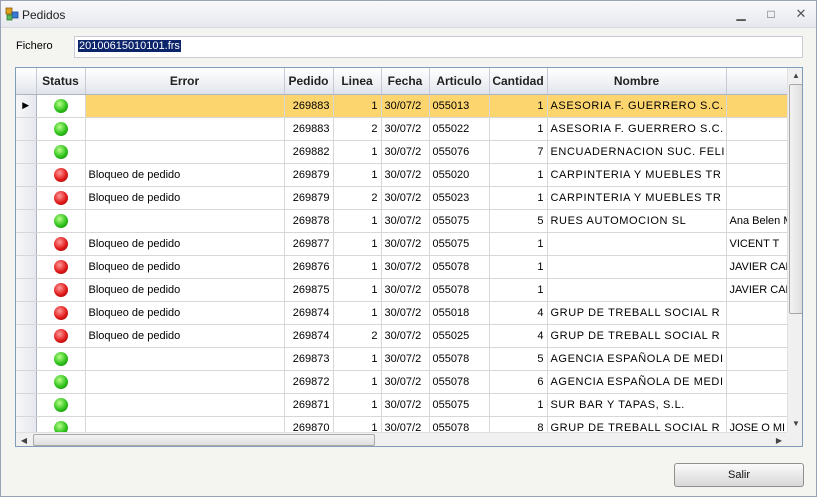  What do you see at coordinates (459, 175) in the screenshot?
I see `cell-articulo: 055020` at bounding box center [459, 175].